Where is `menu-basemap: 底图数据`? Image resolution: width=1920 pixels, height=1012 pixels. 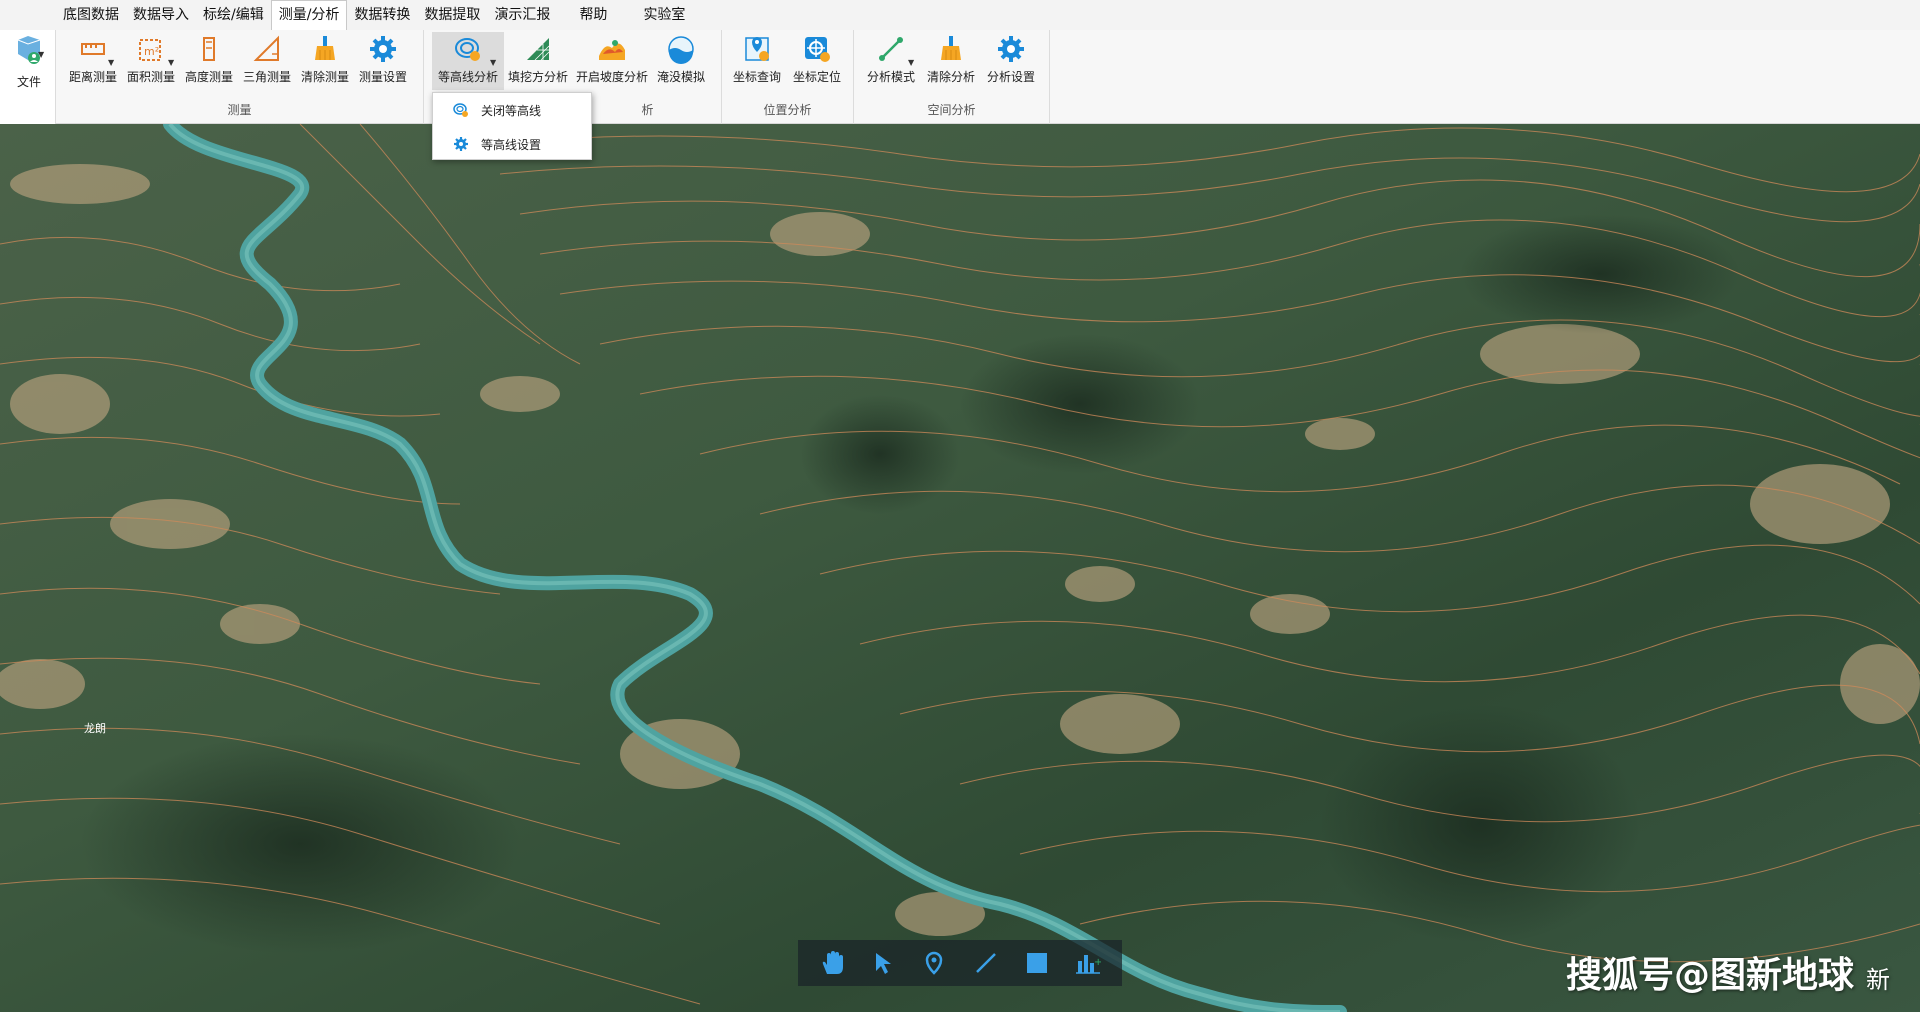
menu-basemap: 底图数据 is located at coordinates (91, 15).